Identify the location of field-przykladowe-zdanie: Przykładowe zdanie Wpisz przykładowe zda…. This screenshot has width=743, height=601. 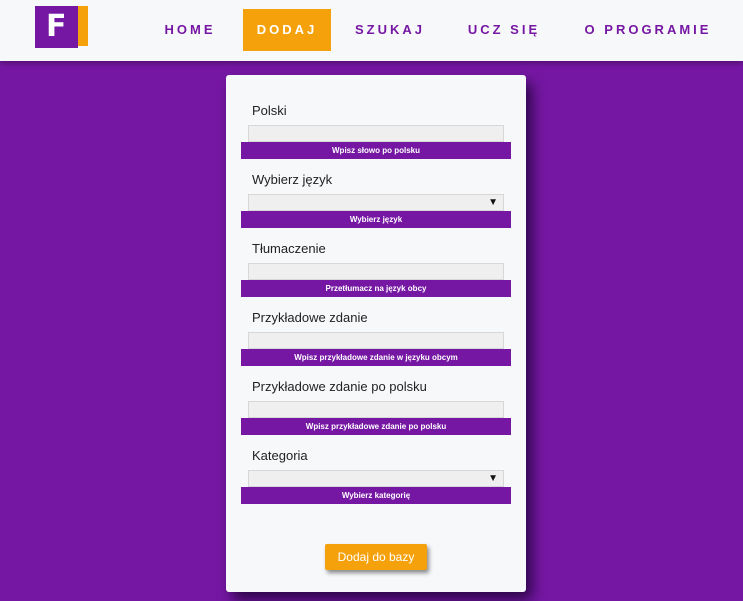
(376, 341).